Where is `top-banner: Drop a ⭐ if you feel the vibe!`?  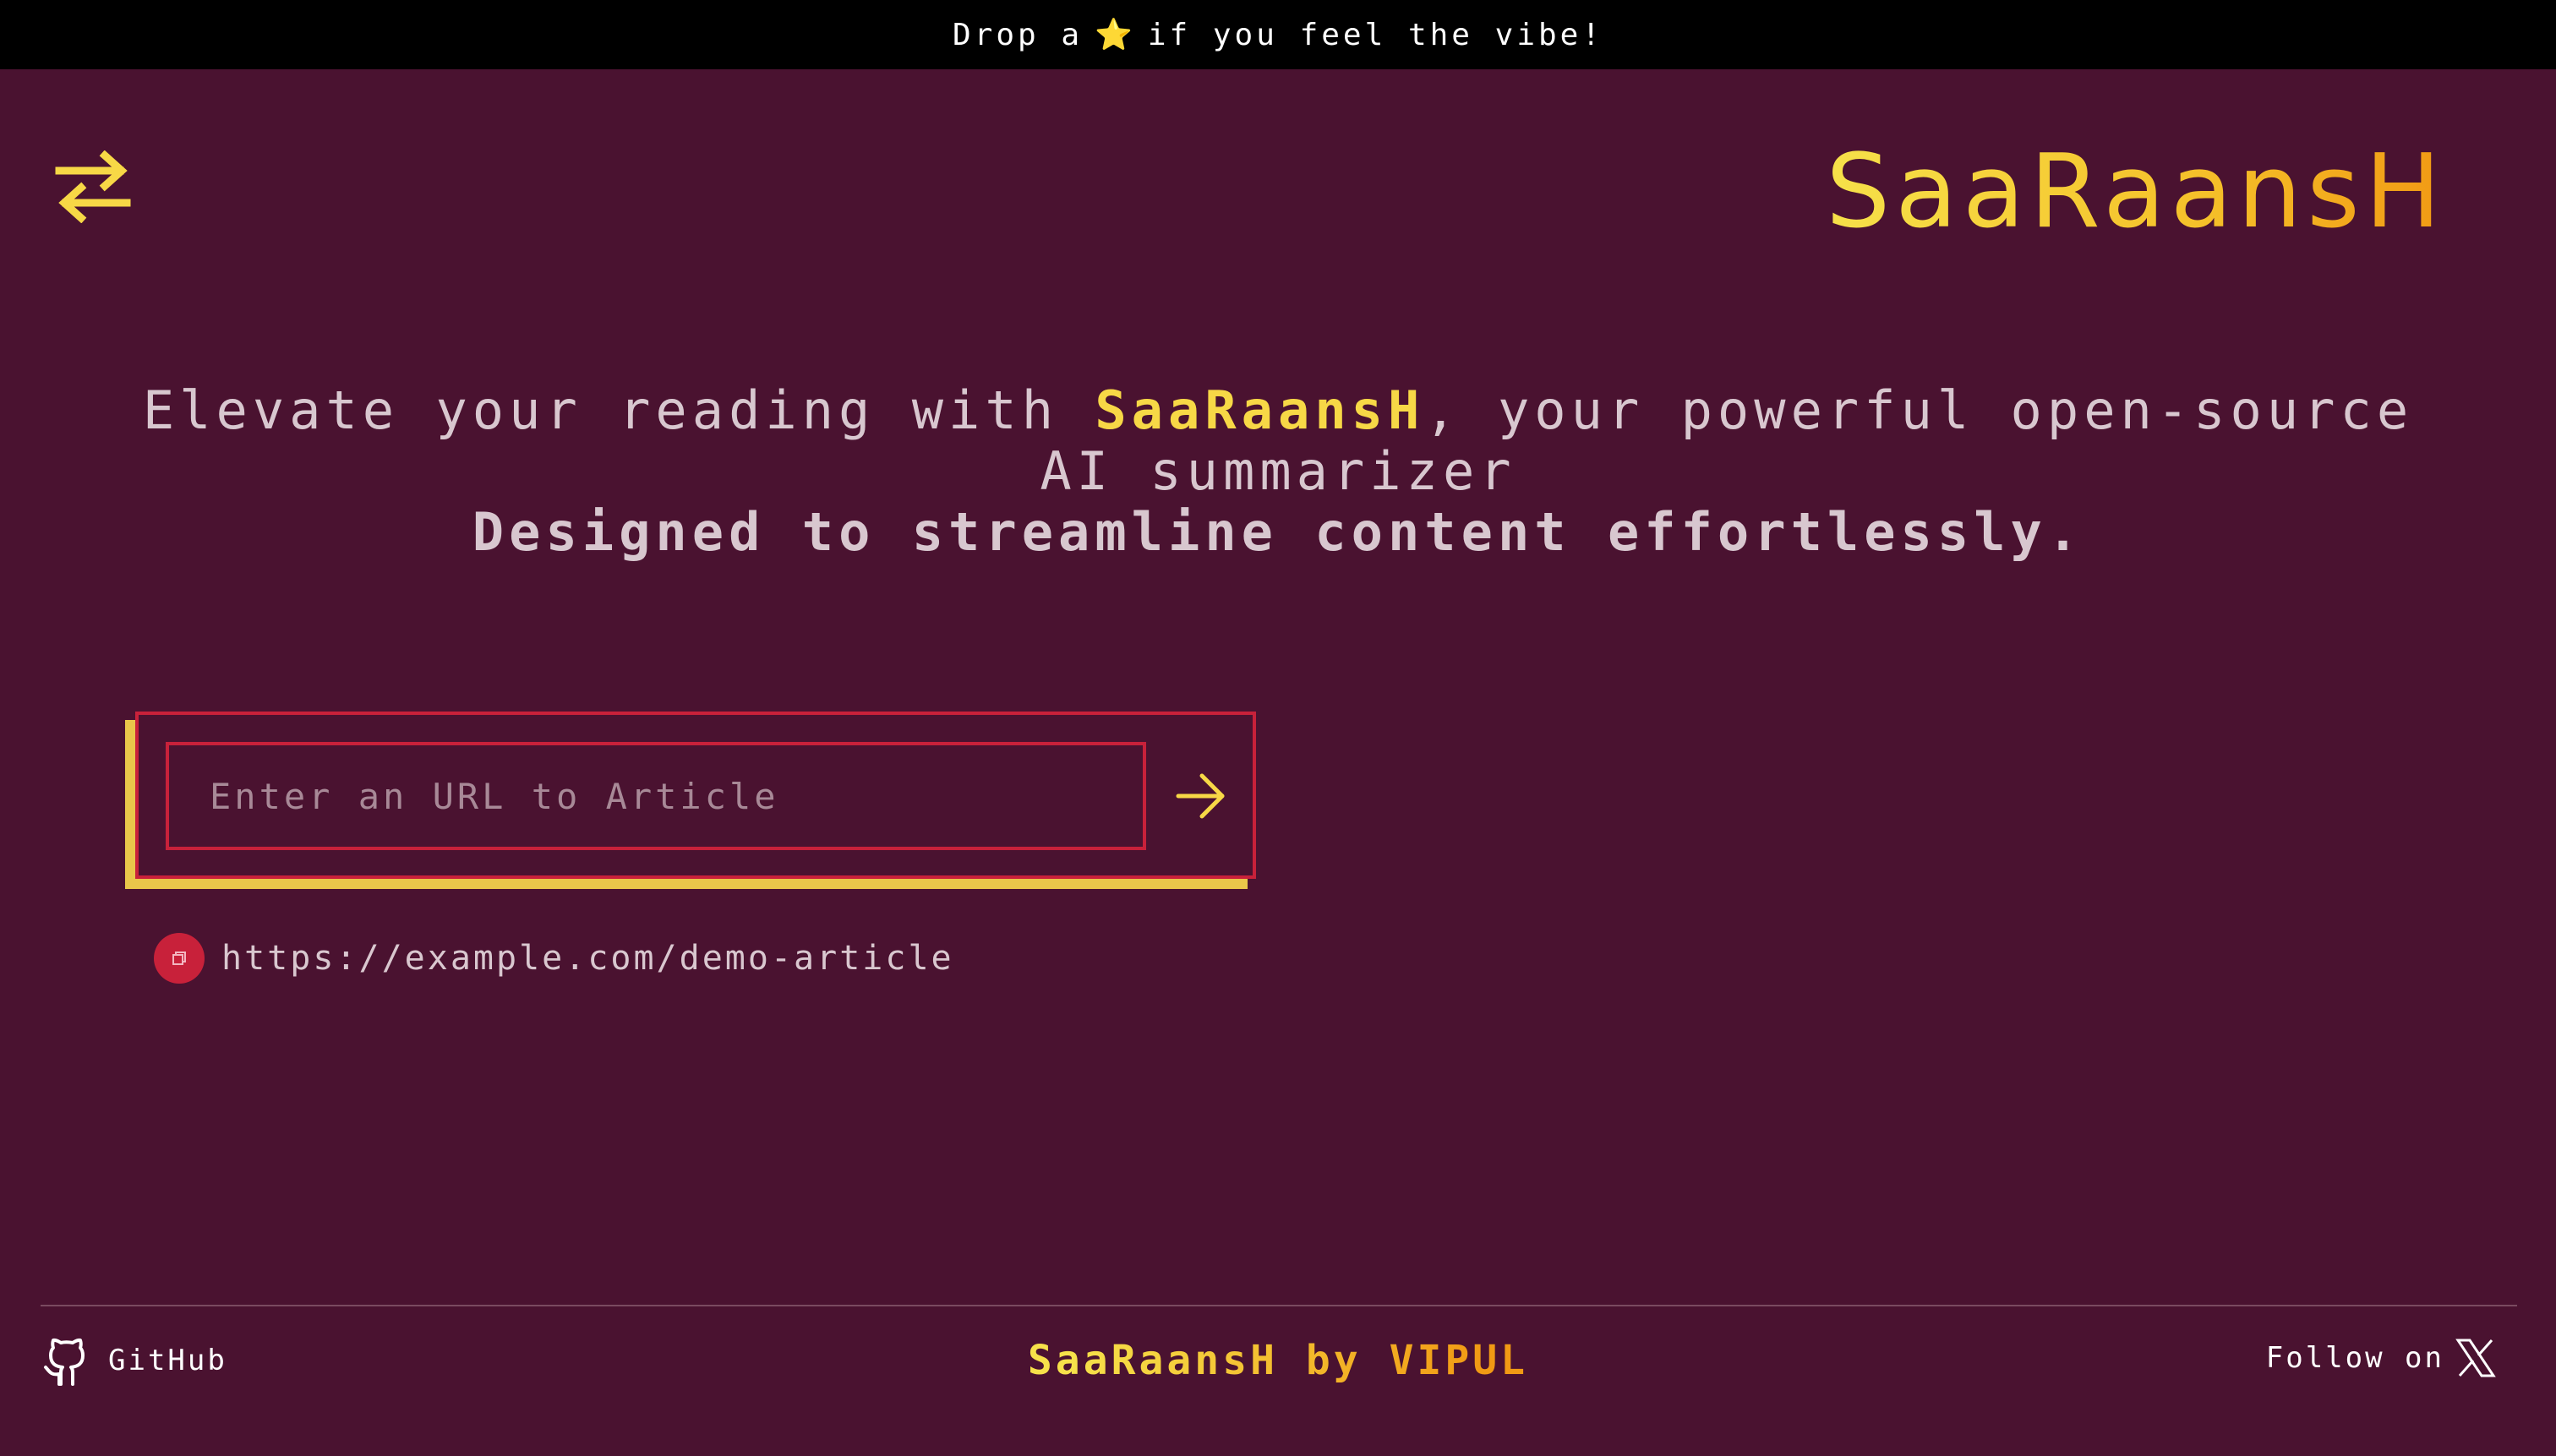
top-banner: Drop a ⭐ if you feel the vibe! is located at coordinates (1278, 34).